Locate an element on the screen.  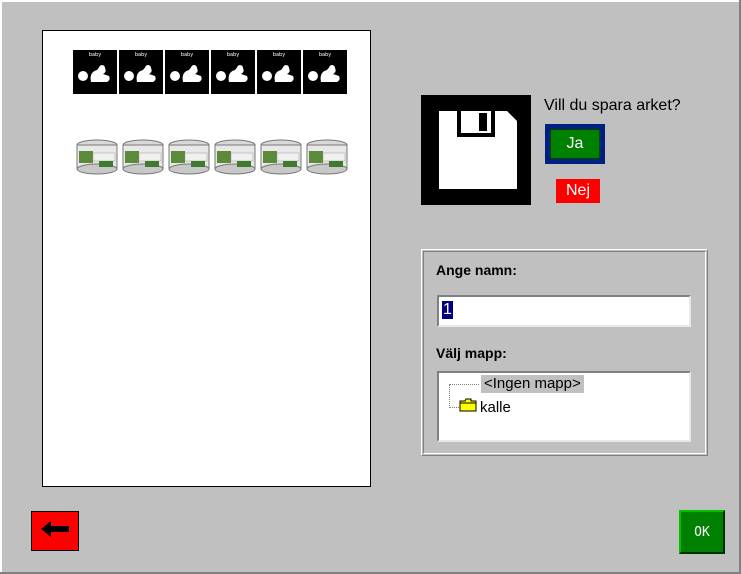
folder-label: Välj mapp: is located at coordinates (471, 353).